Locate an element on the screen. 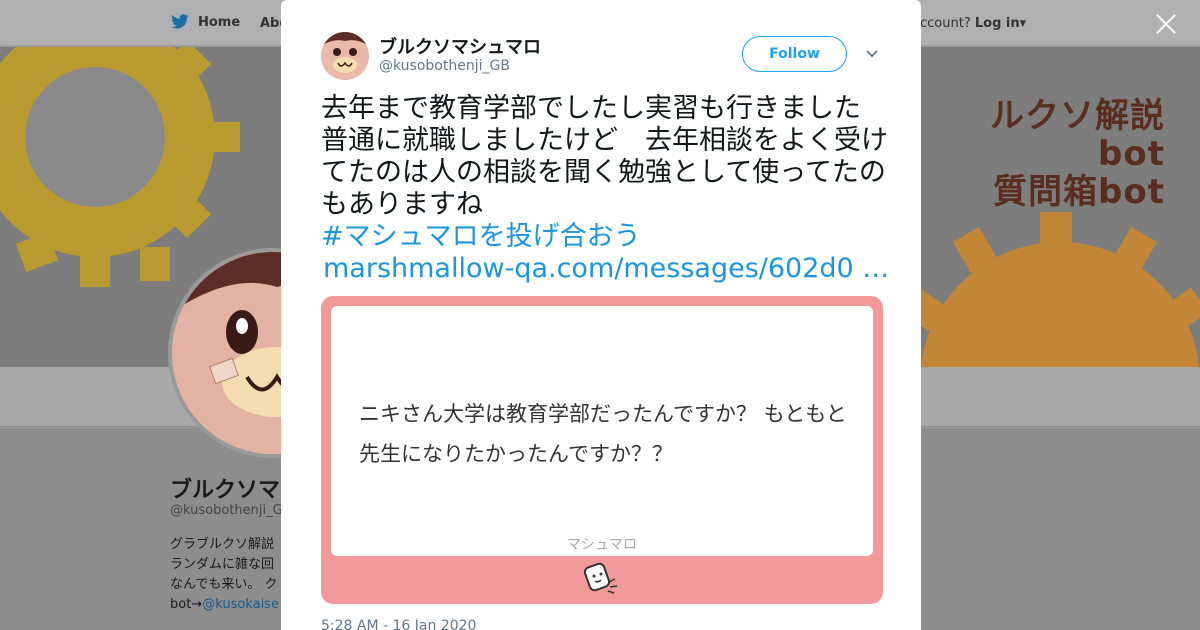 This screenshot has width=1200, height=630. chevron-down-icon is located at coordinates (872, 54).